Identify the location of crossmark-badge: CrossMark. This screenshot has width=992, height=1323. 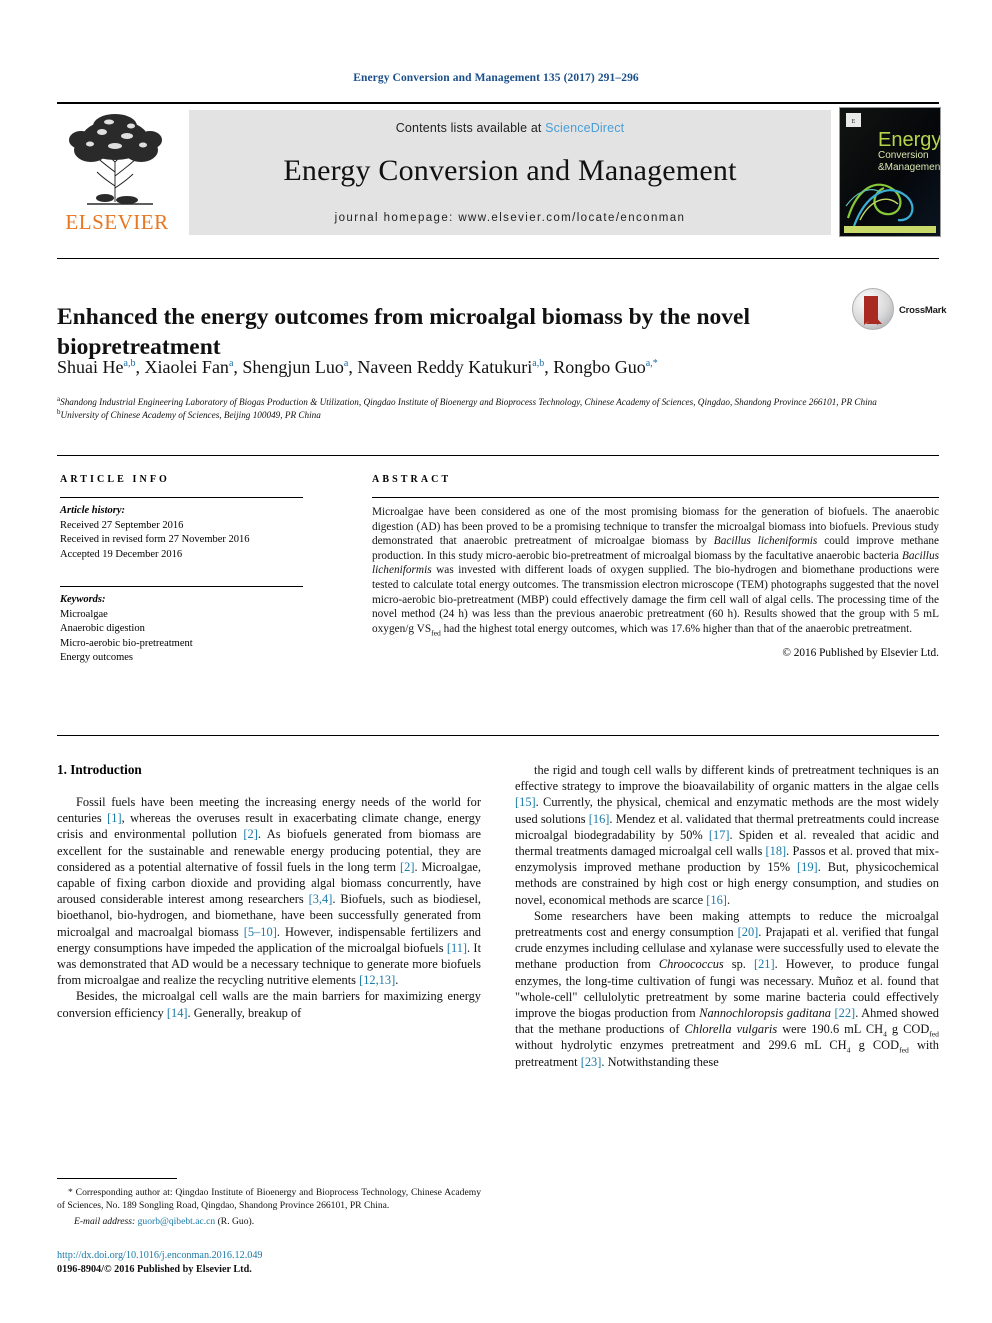
(899, 310).